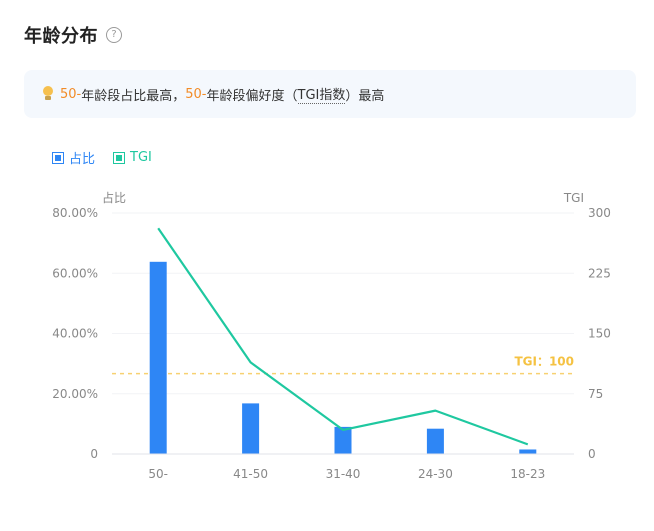  What do you see at coordinates (114, 197) in the screenshot?
I see `y-left-axis-title: 占比` at bounding box center [114, 197].